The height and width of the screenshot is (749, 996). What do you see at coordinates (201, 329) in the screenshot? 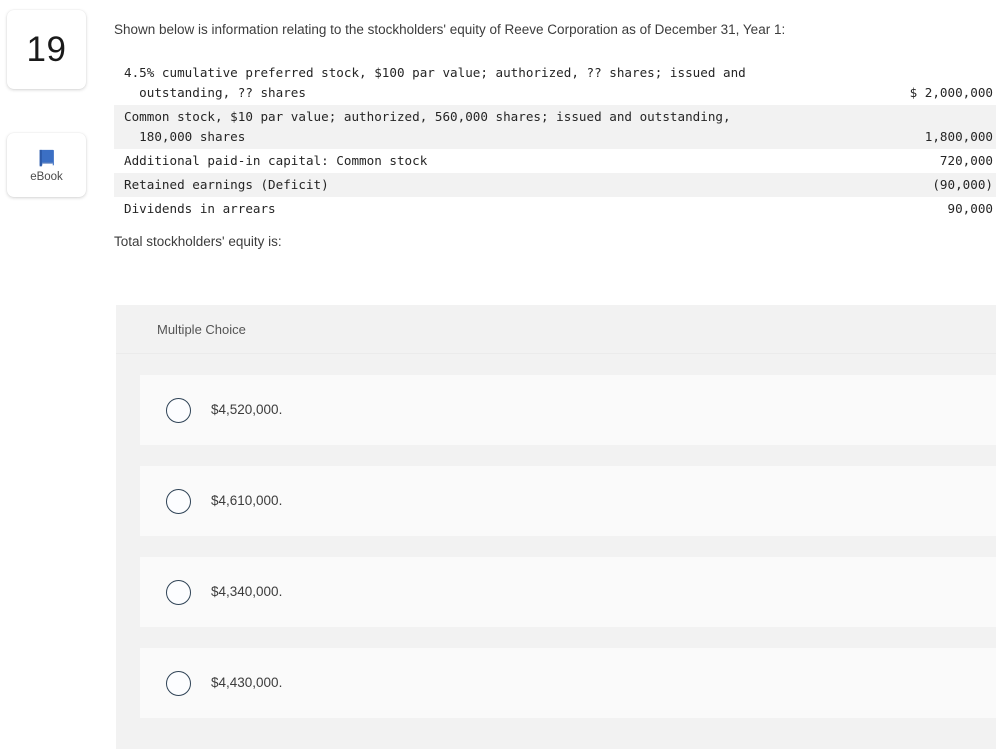
I see `multiple-choice-title: Multiple Choice` at bounding box center [201, 329].